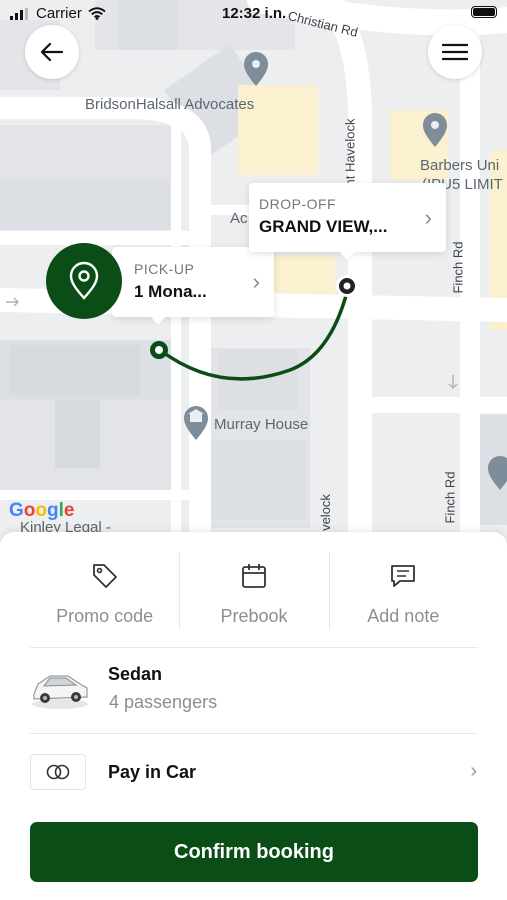 The height and width of the screenshot is (900, 507). Describe the element at coordinates (254, 616) in the screenshot. I see `prebook-label: Prebook` at that location.